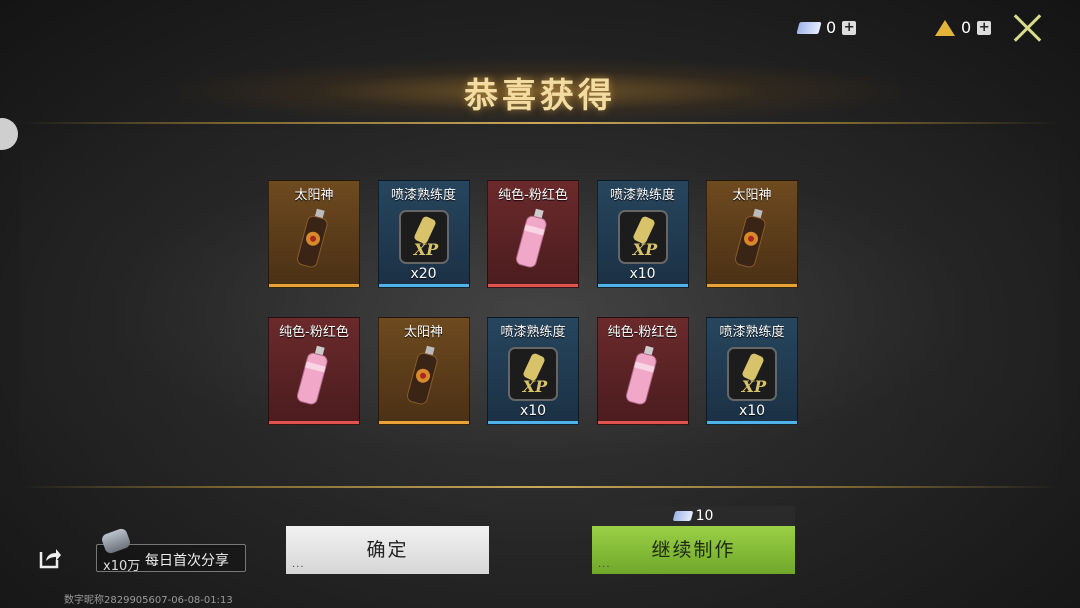 Image resolution: width=1080 pixels, height=608 pixels. I want to click on top-bar: 0 + 0 +, so click(540, 30).